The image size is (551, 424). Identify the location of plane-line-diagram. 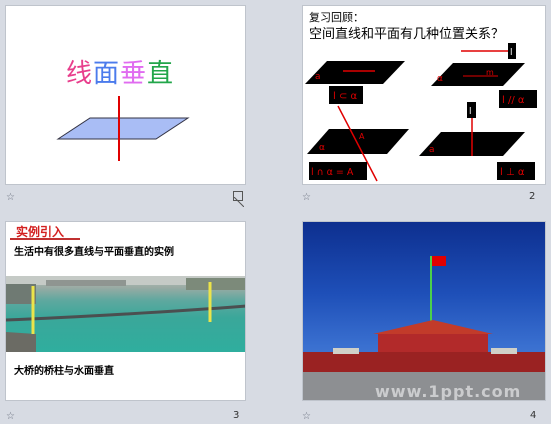
(123, 128).